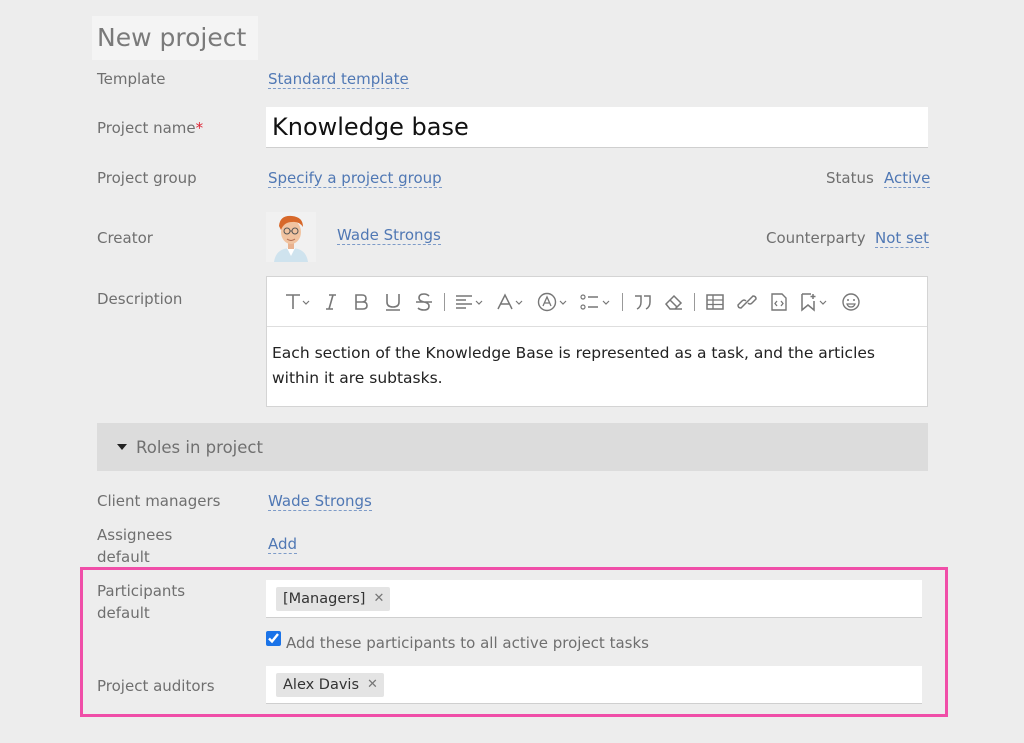 The height and width of the screenshot is (743, 1024). What do you see at coordinates (816, 238) in the screenshot?
I see `counterparty-label: Counterparty` at bounding box center [816, 238].